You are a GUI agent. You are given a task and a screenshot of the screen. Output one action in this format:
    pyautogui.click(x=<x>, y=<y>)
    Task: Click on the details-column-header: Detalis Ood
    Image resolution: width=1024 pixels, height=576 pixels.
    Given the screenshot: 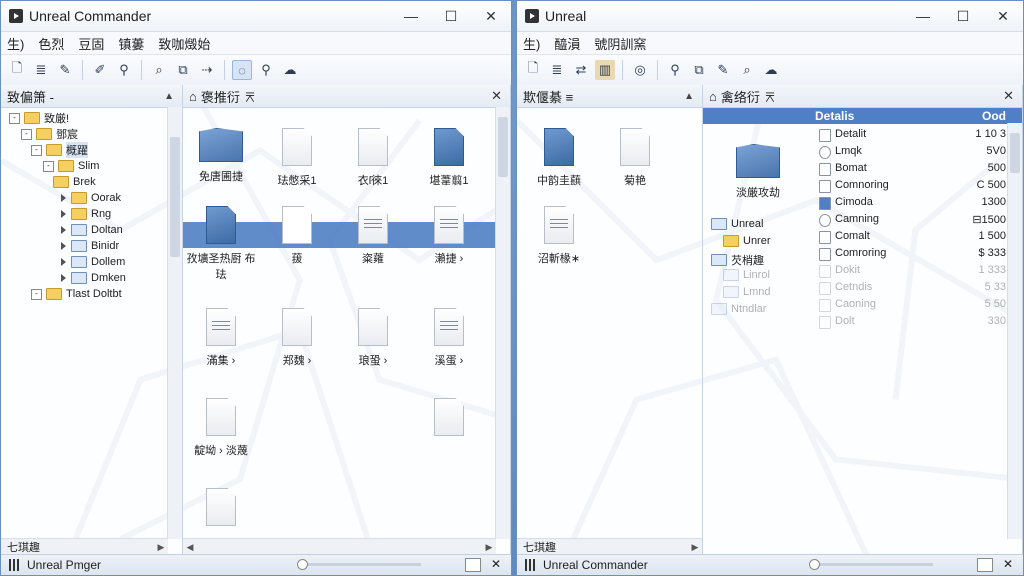 What is the action you would take?
    pyautogui.click(x=862, y=116)
    